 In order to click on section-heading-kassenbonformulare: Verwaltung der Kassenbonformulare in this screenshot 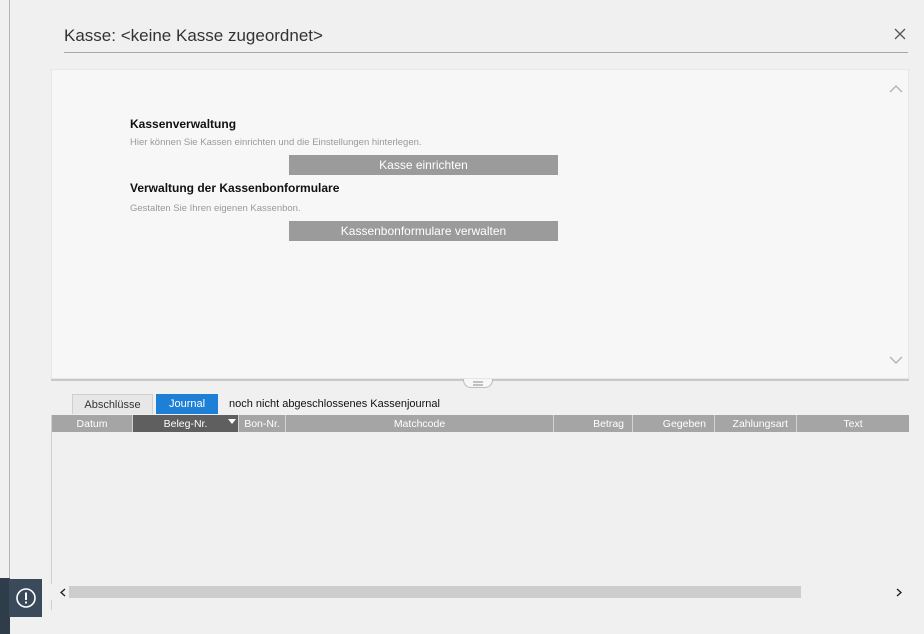, I will do `click(235, 188)`.